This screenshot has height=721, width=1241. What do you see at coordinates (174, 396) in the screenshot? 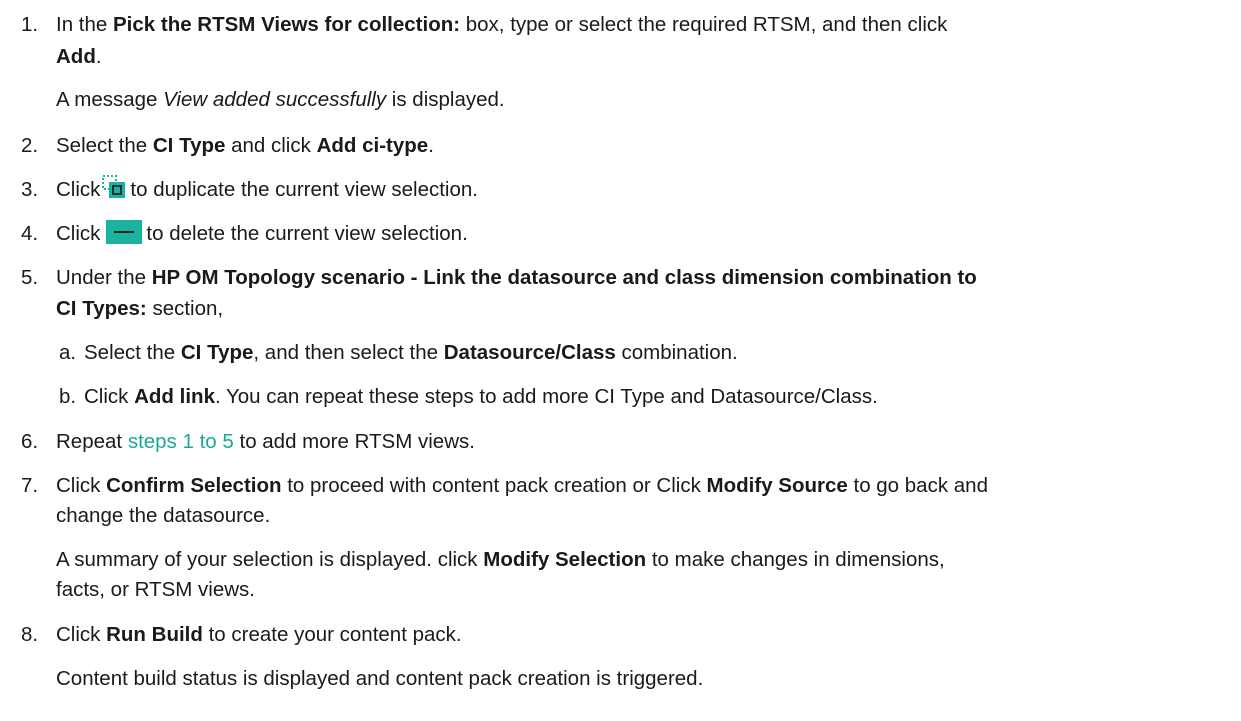
I see `add-link-label: Add link` at bounding box center [174, 396].